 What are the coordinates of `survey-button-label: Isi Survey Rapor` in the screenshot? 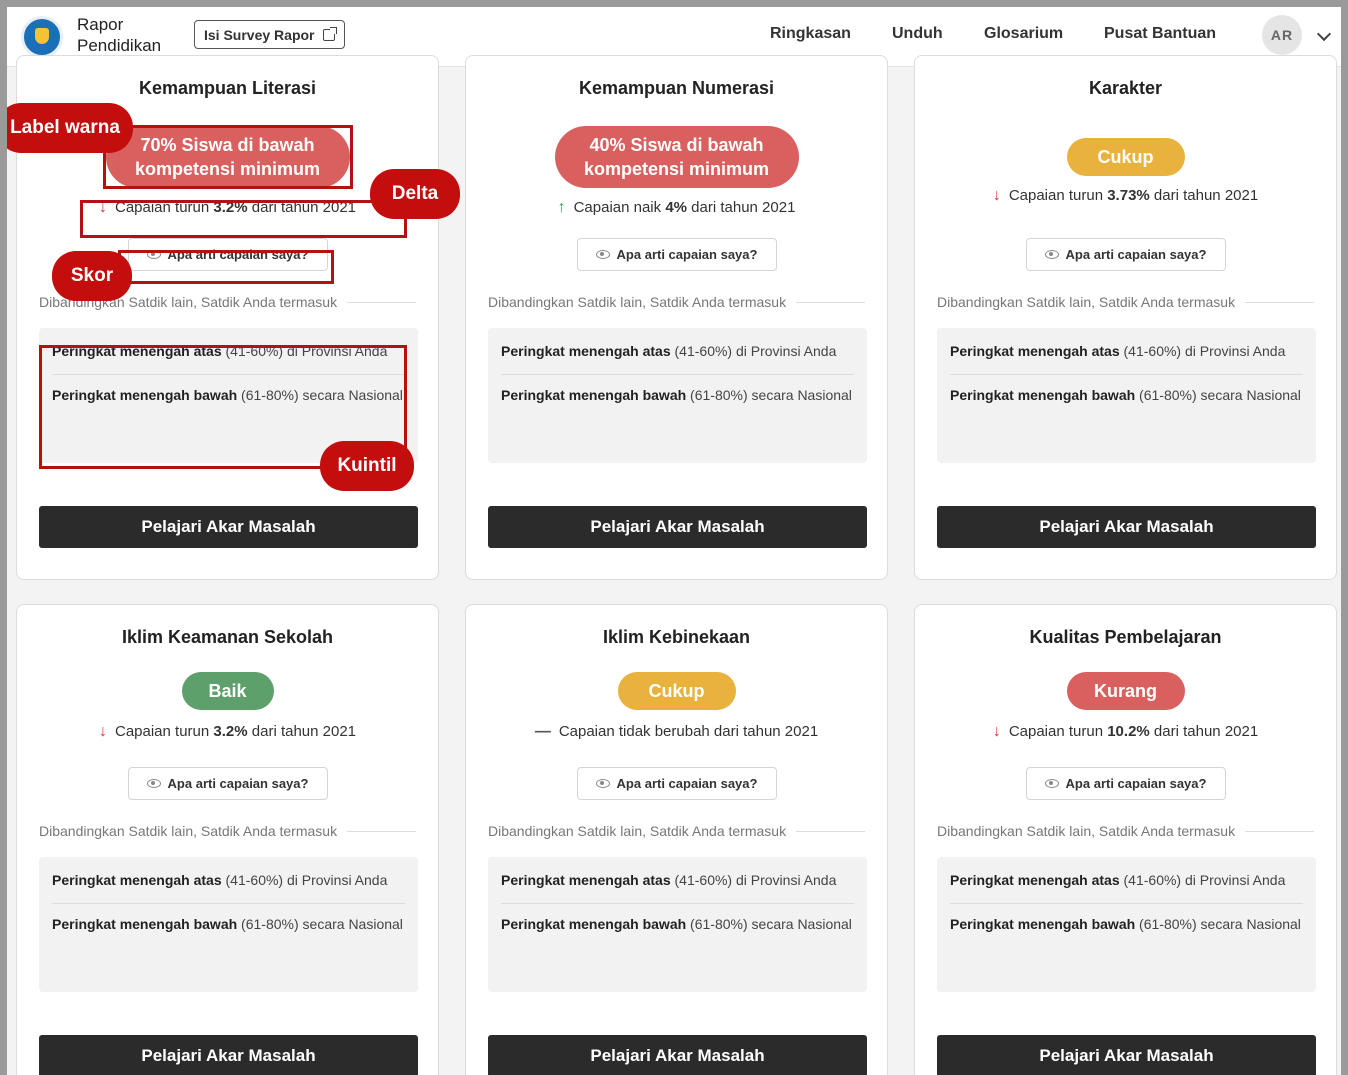 It's located at (259, 34).